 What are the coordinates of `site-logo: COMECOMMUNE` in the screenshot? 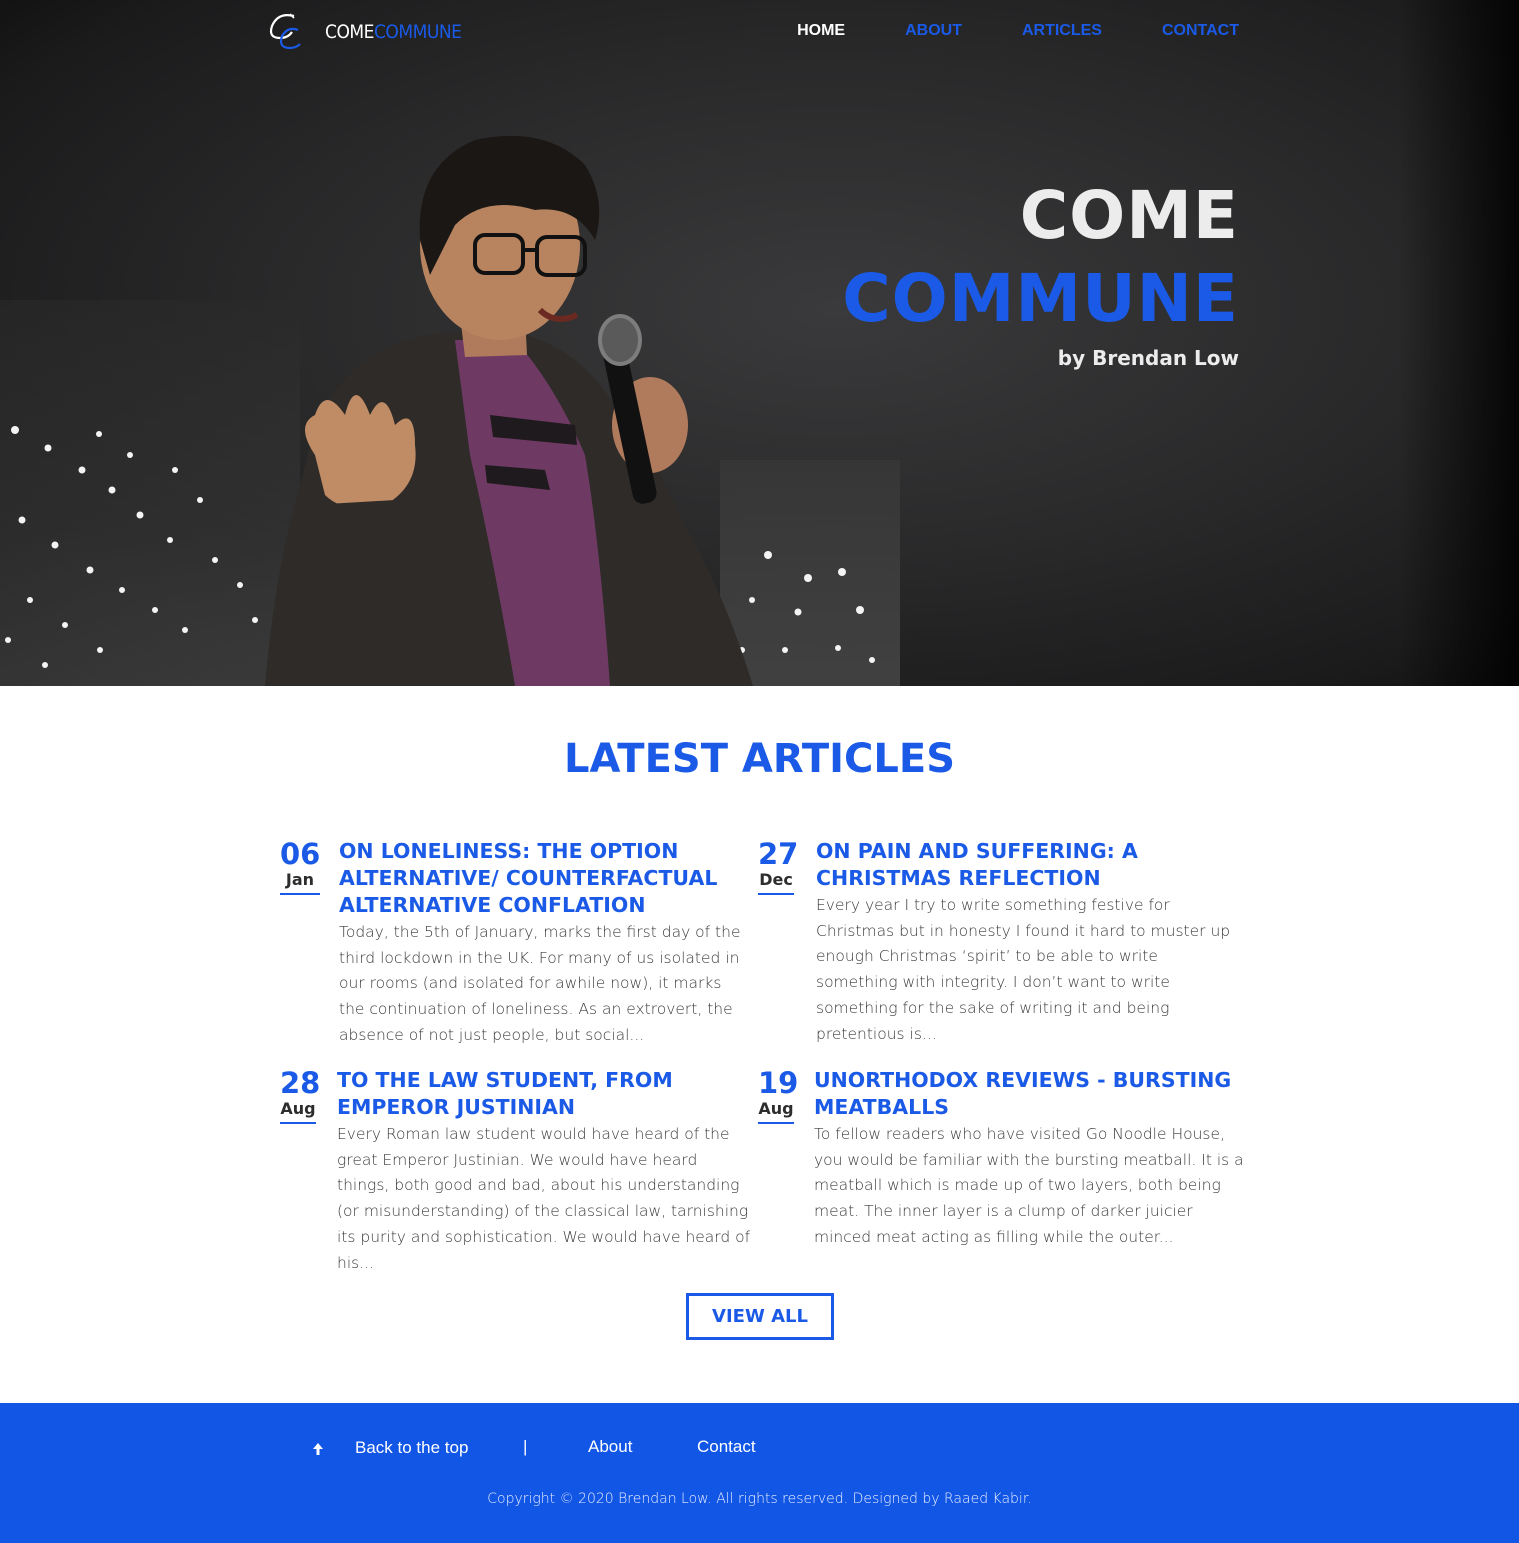 It's located at (363, 32).